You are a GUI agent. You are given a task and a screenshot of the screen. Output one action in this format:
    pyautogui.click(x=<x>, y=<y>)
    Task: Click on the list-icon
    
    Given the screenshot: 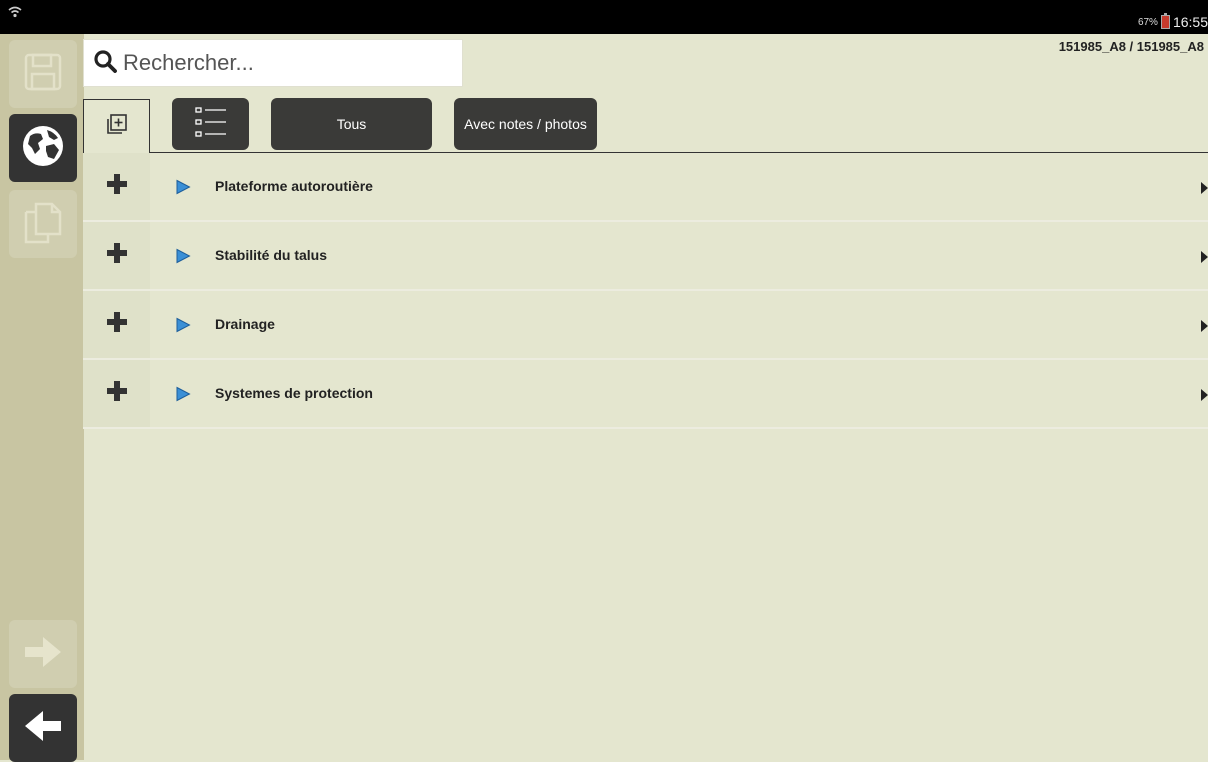 What is the action you would take?
    pyautogui.click(x=211, y=124)
    